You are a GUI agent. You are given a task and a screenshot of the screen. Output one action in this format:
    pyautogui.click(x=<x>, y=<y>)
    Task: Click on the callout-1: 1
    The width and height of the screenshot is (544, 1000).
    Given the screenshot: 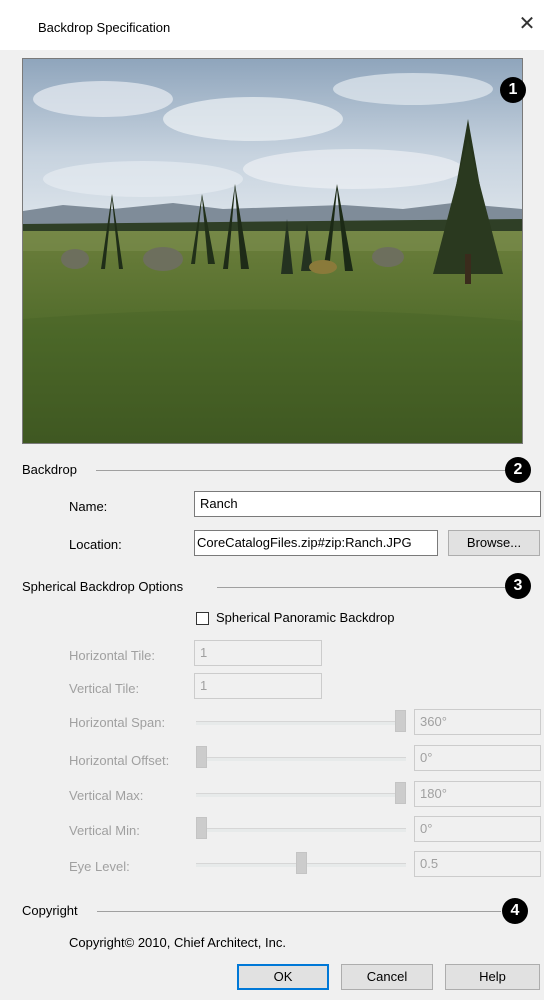 What is the action you would take?
    pyautogui.click(x=513, y=90)
    